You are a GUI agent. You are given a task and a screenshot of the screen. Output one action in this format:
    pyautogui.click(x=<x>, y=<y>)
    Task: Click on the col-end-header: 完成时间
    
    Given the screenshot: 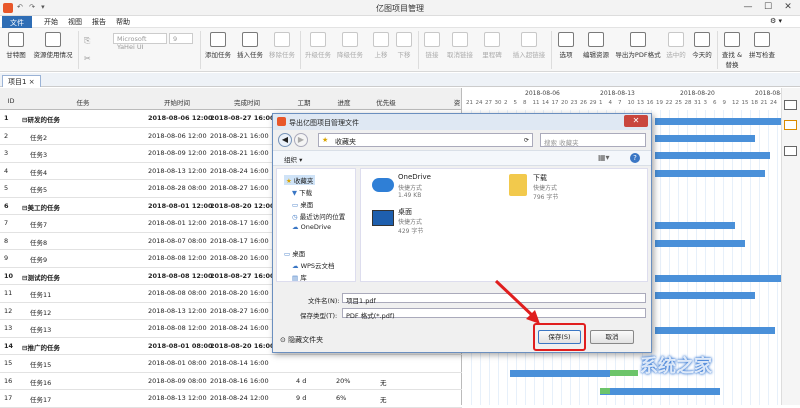 What is the action you would take?
    pyautogui.click(x=247, y=102)
    